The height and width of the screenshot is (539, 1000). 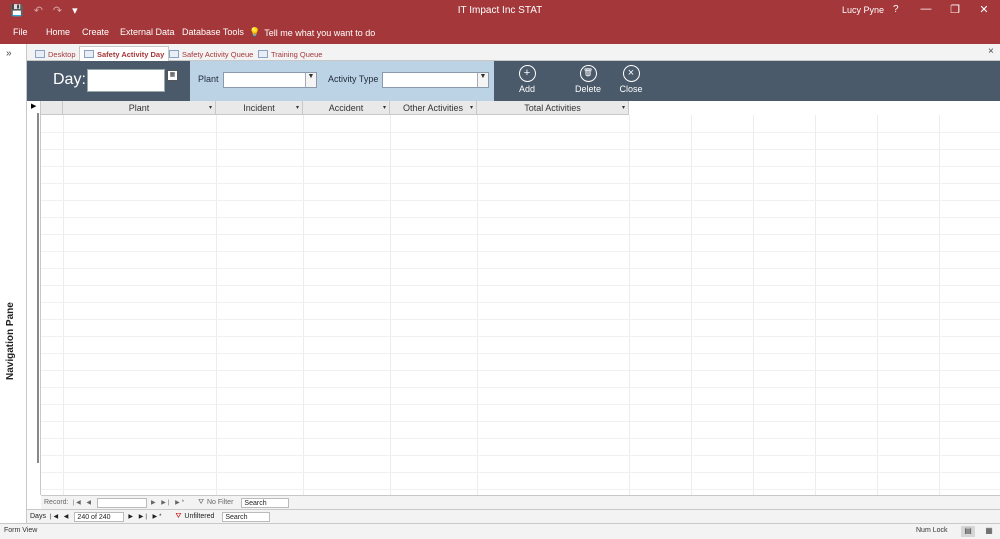 I want to click on column-header-label: Total Activities, so click(x=552, y=108).